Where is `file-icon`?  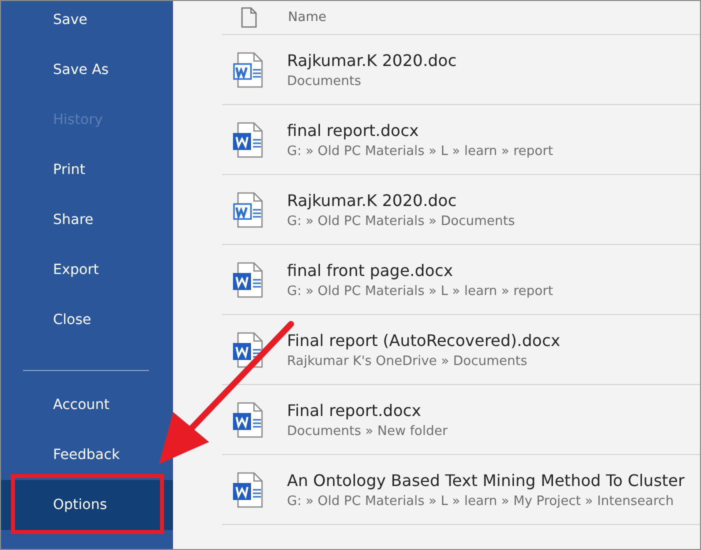 file-icon is located at coordinates (249, 17).